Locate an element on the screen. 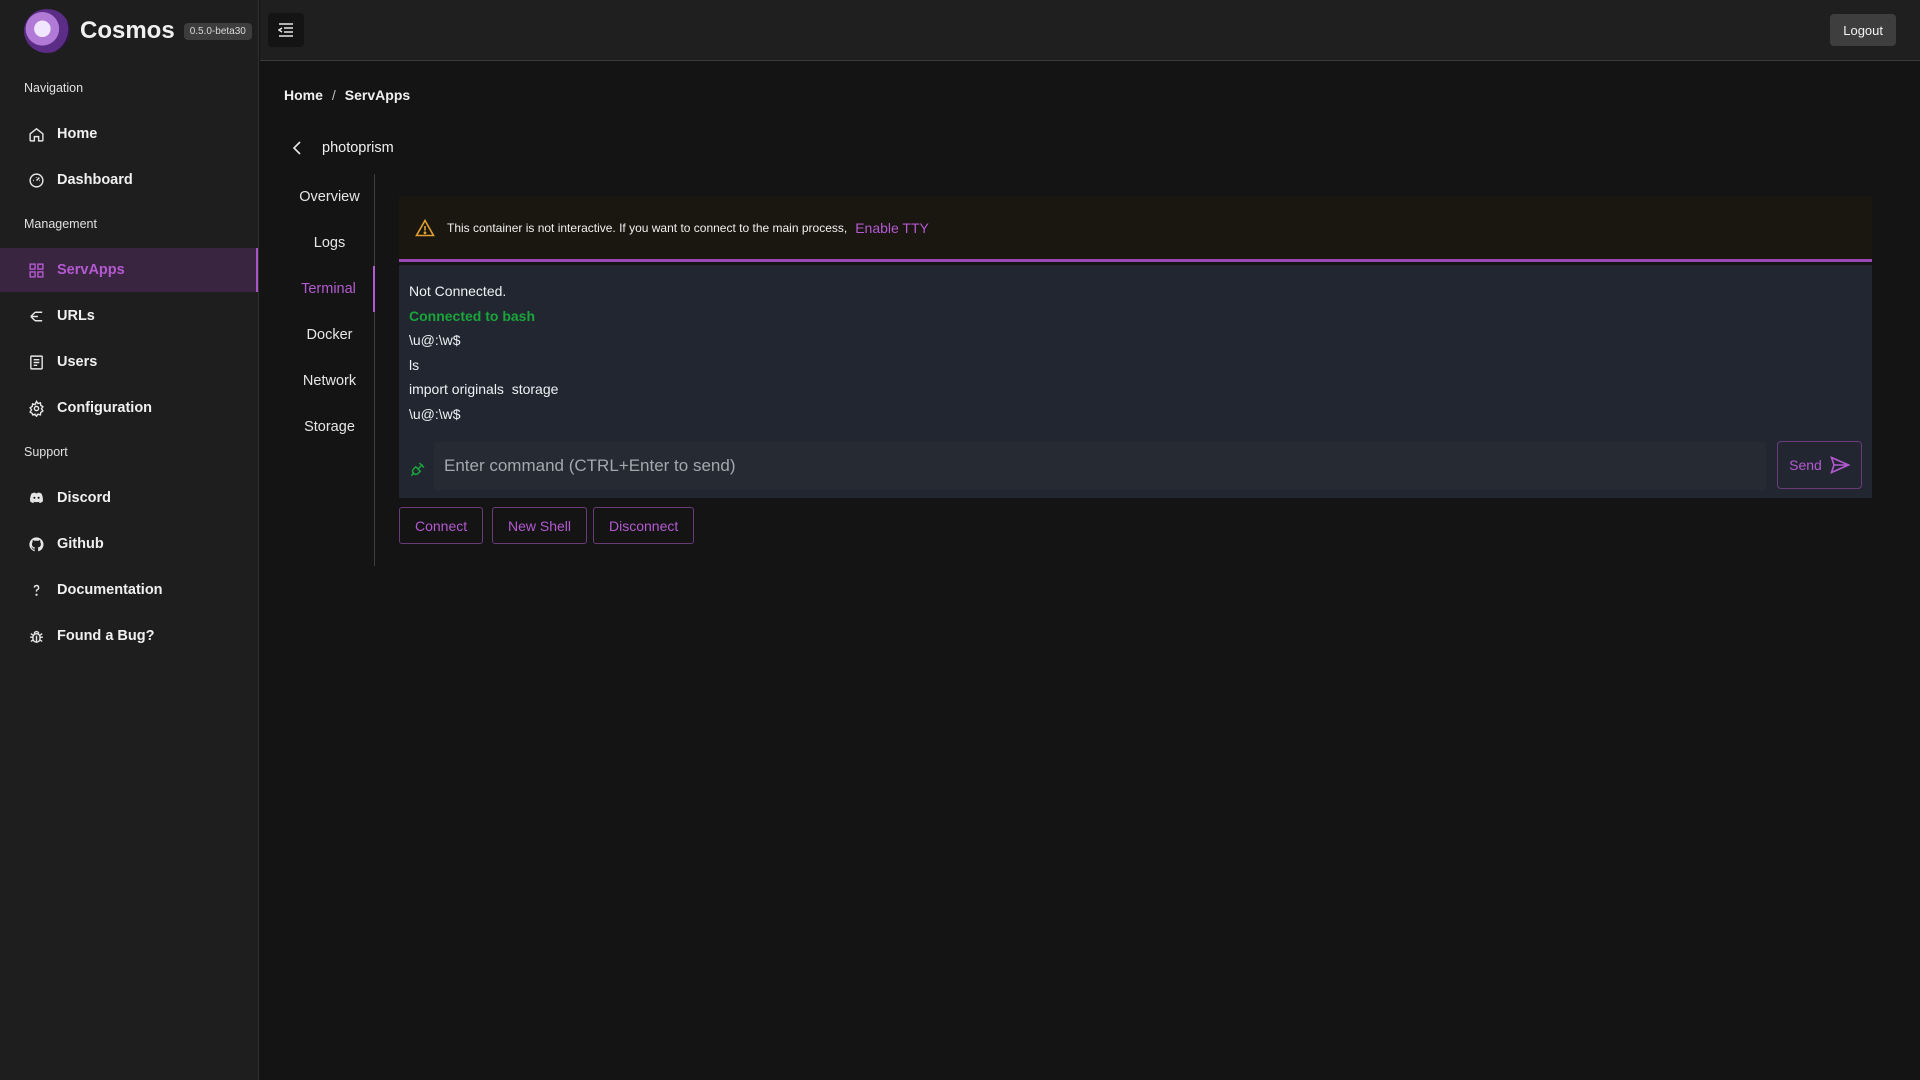 Image resolution: width=1920 pixels, height=1080 pixels. new-shell-button: New Shell is located at coordinates (540, 525).